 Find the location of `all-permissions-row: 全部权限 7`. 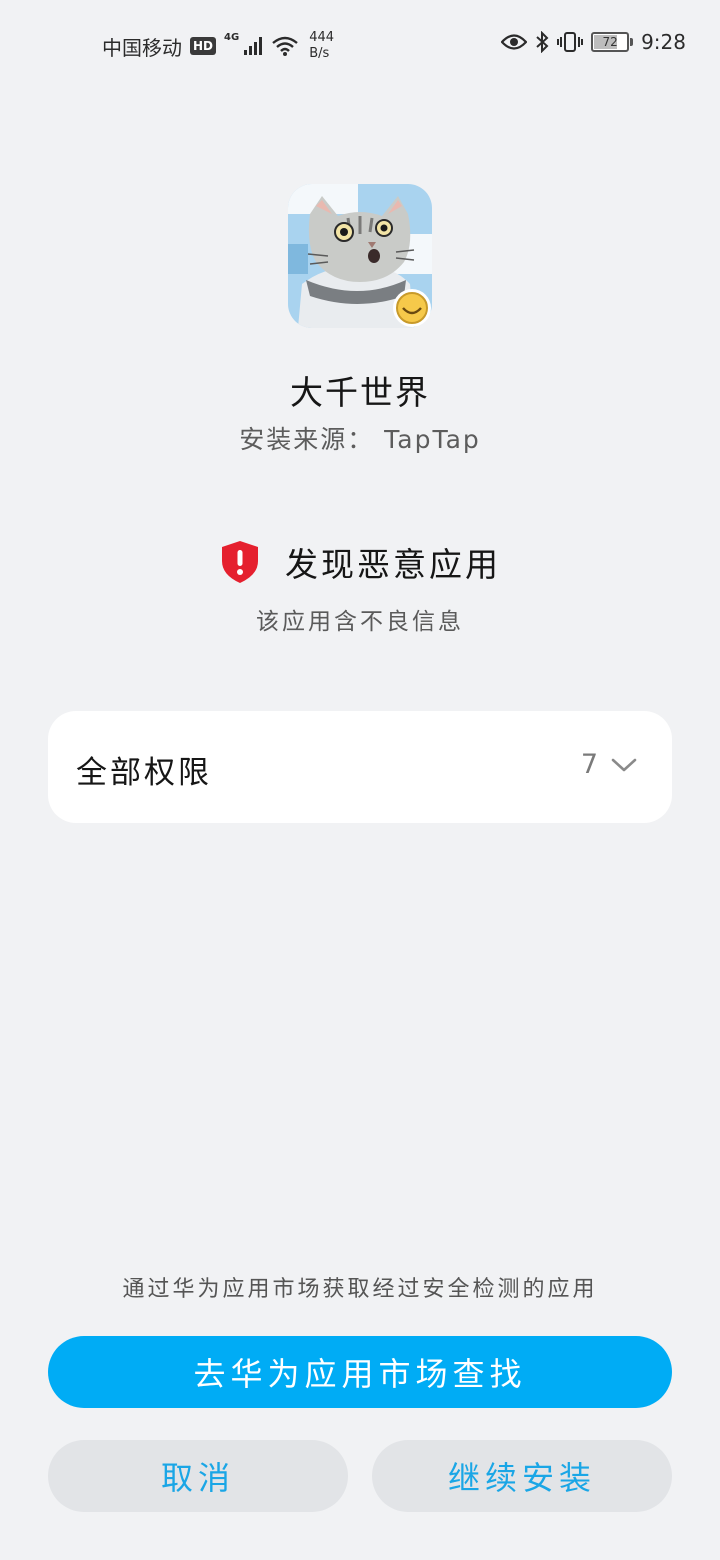

all-permissions-row: 全部权限 7 is located at coordinates (360, 767).